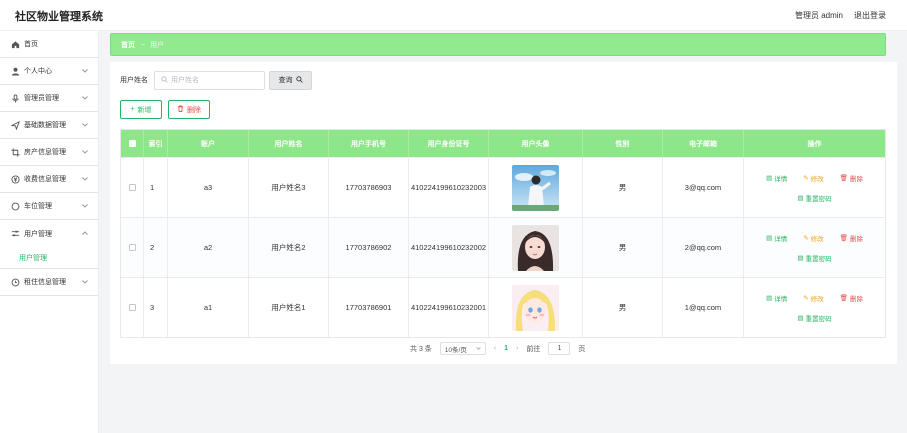  I want to click on sidebar-item-label: 房产信息管理, so click(45, 152).